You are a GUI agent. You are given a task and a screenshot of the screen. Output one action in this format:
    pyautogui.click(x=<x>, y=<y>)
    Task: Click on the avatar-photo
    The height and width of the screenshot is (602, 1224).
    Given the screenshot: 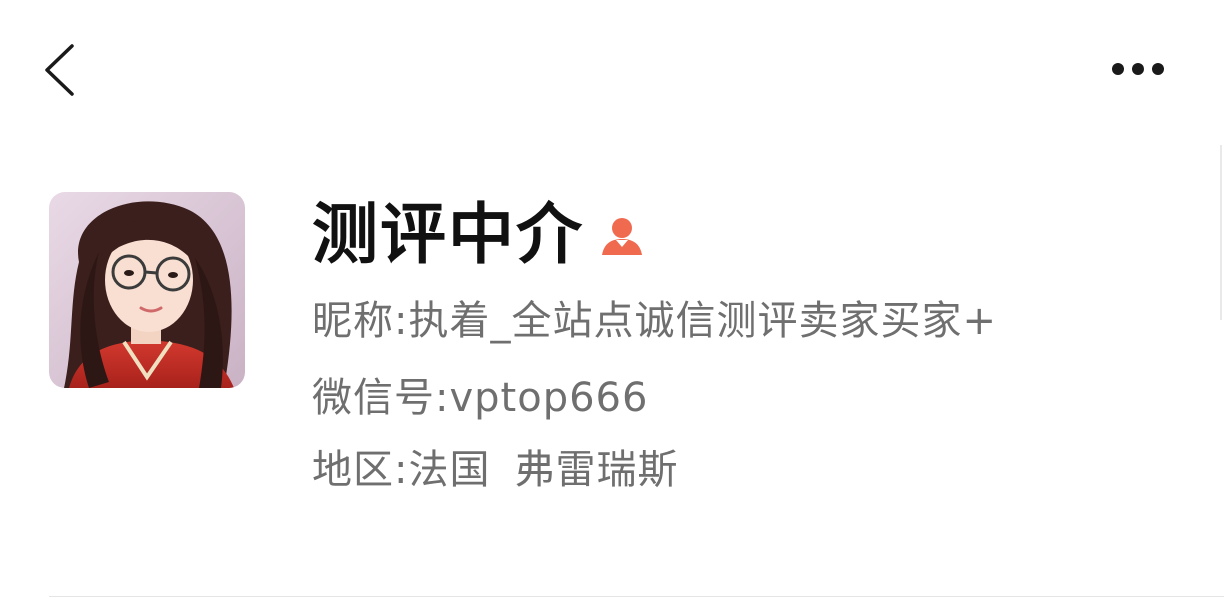 What is the action you would take?
    pyautogui.click(x=147, y=290)
    